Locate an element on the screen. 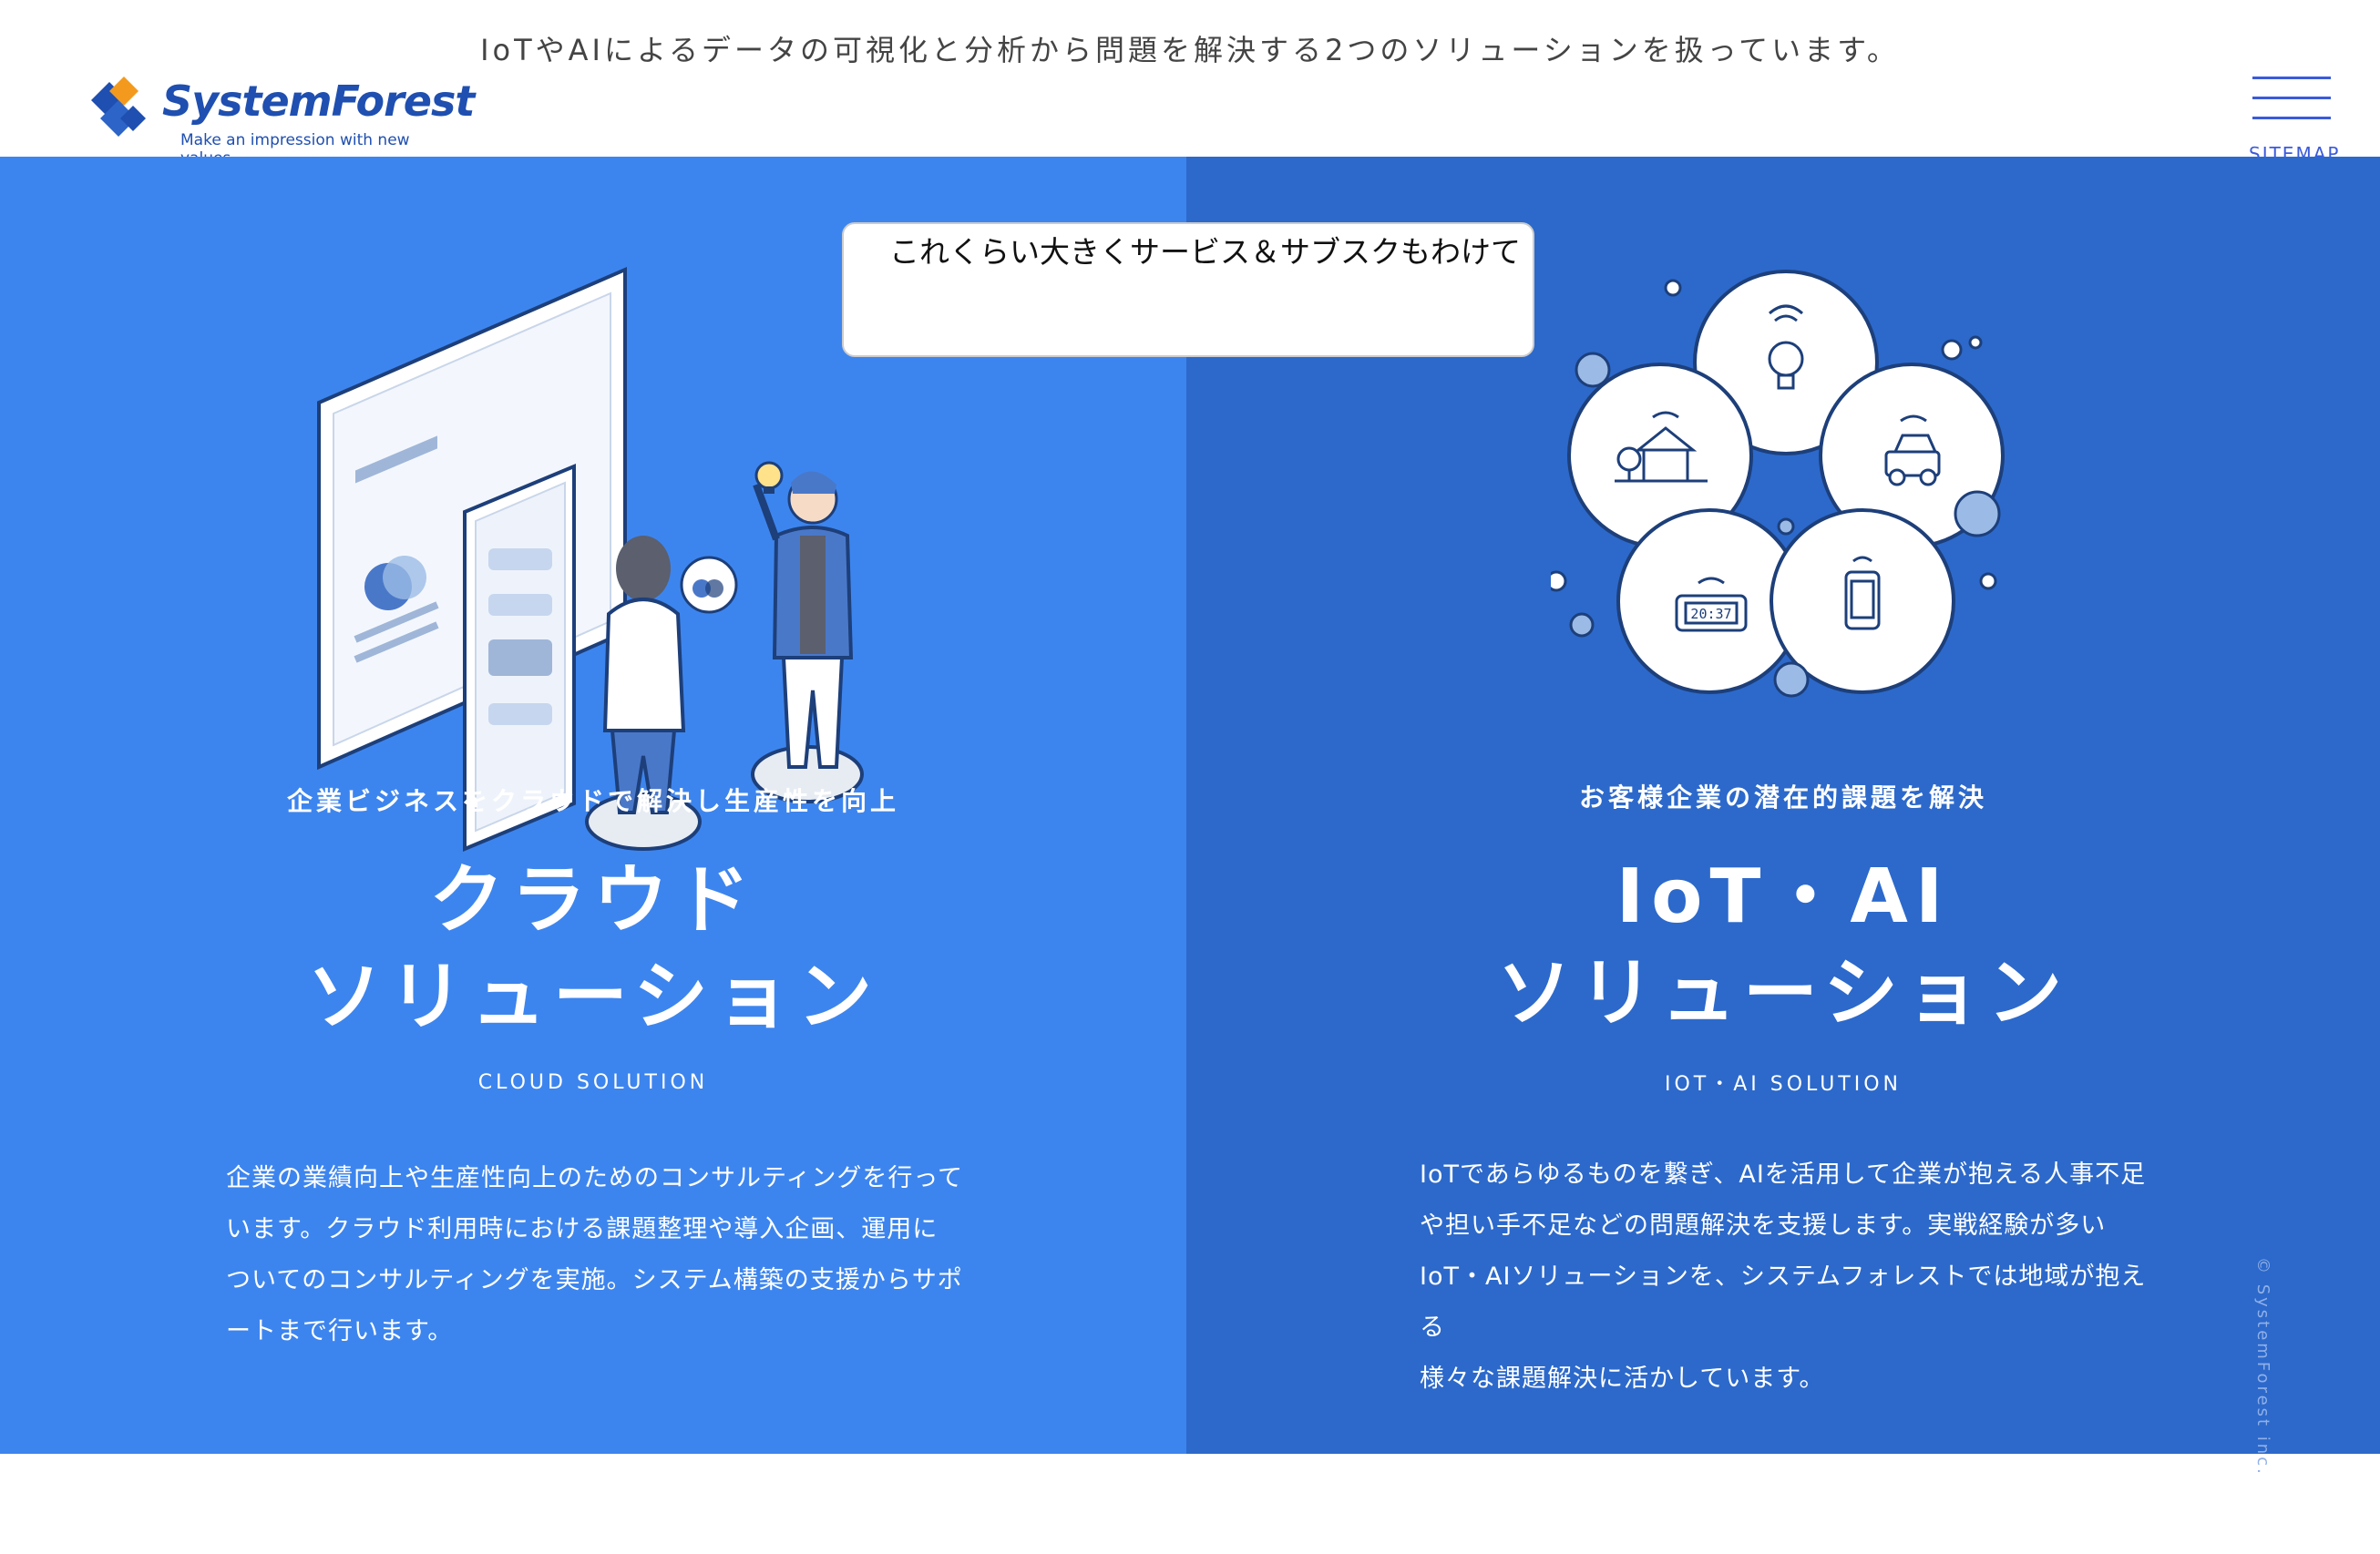 Image resolution: width=2380 pixels, height=1554 pixels. cloud-catchphrase: 企業ビジネスをクラウドで解決し生産性を向上 is located at coordinates (593, 801).